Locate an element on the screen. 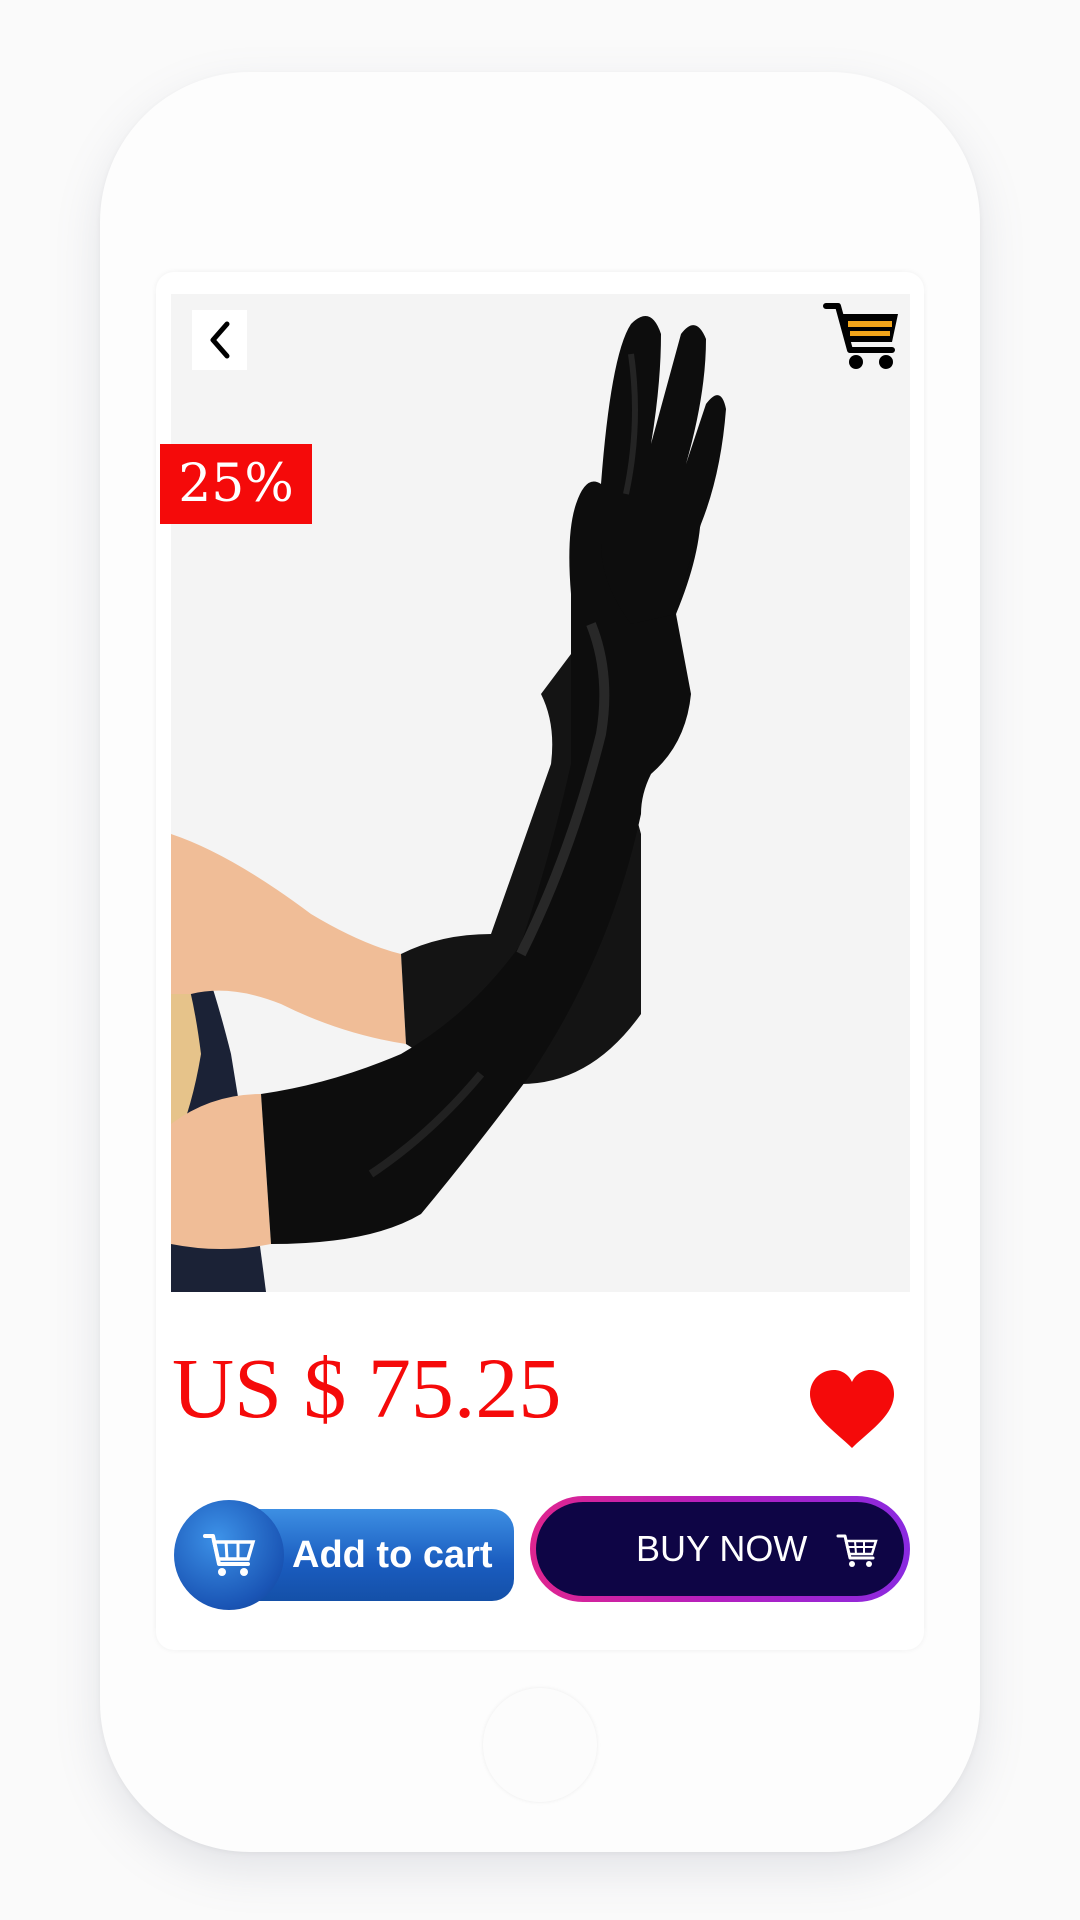 The width and height of the screenshot is (1080, 1920). product-price: US $ 75.25 is located at coordinates (367, 1388).